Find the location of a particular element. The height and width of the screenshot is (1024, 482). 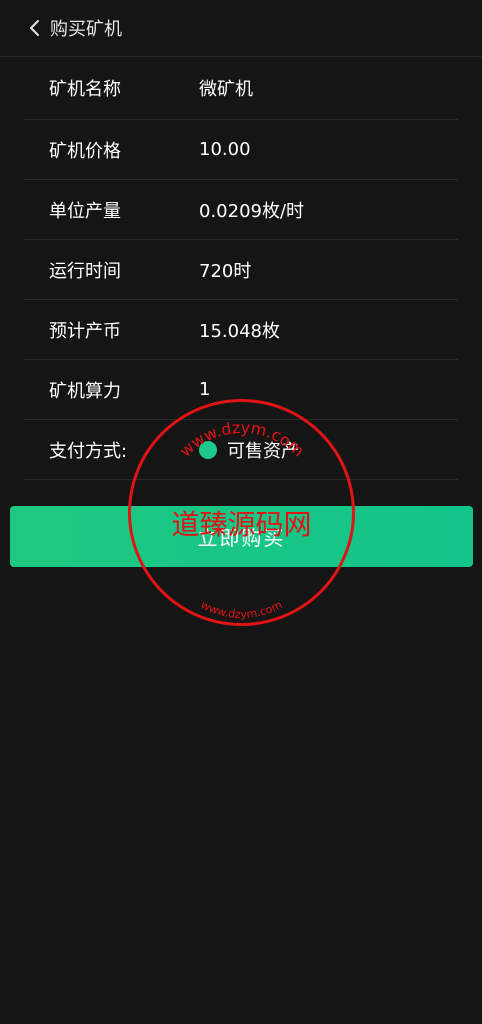

info-label: 矿机算力 is located at coordinates (85, 391).